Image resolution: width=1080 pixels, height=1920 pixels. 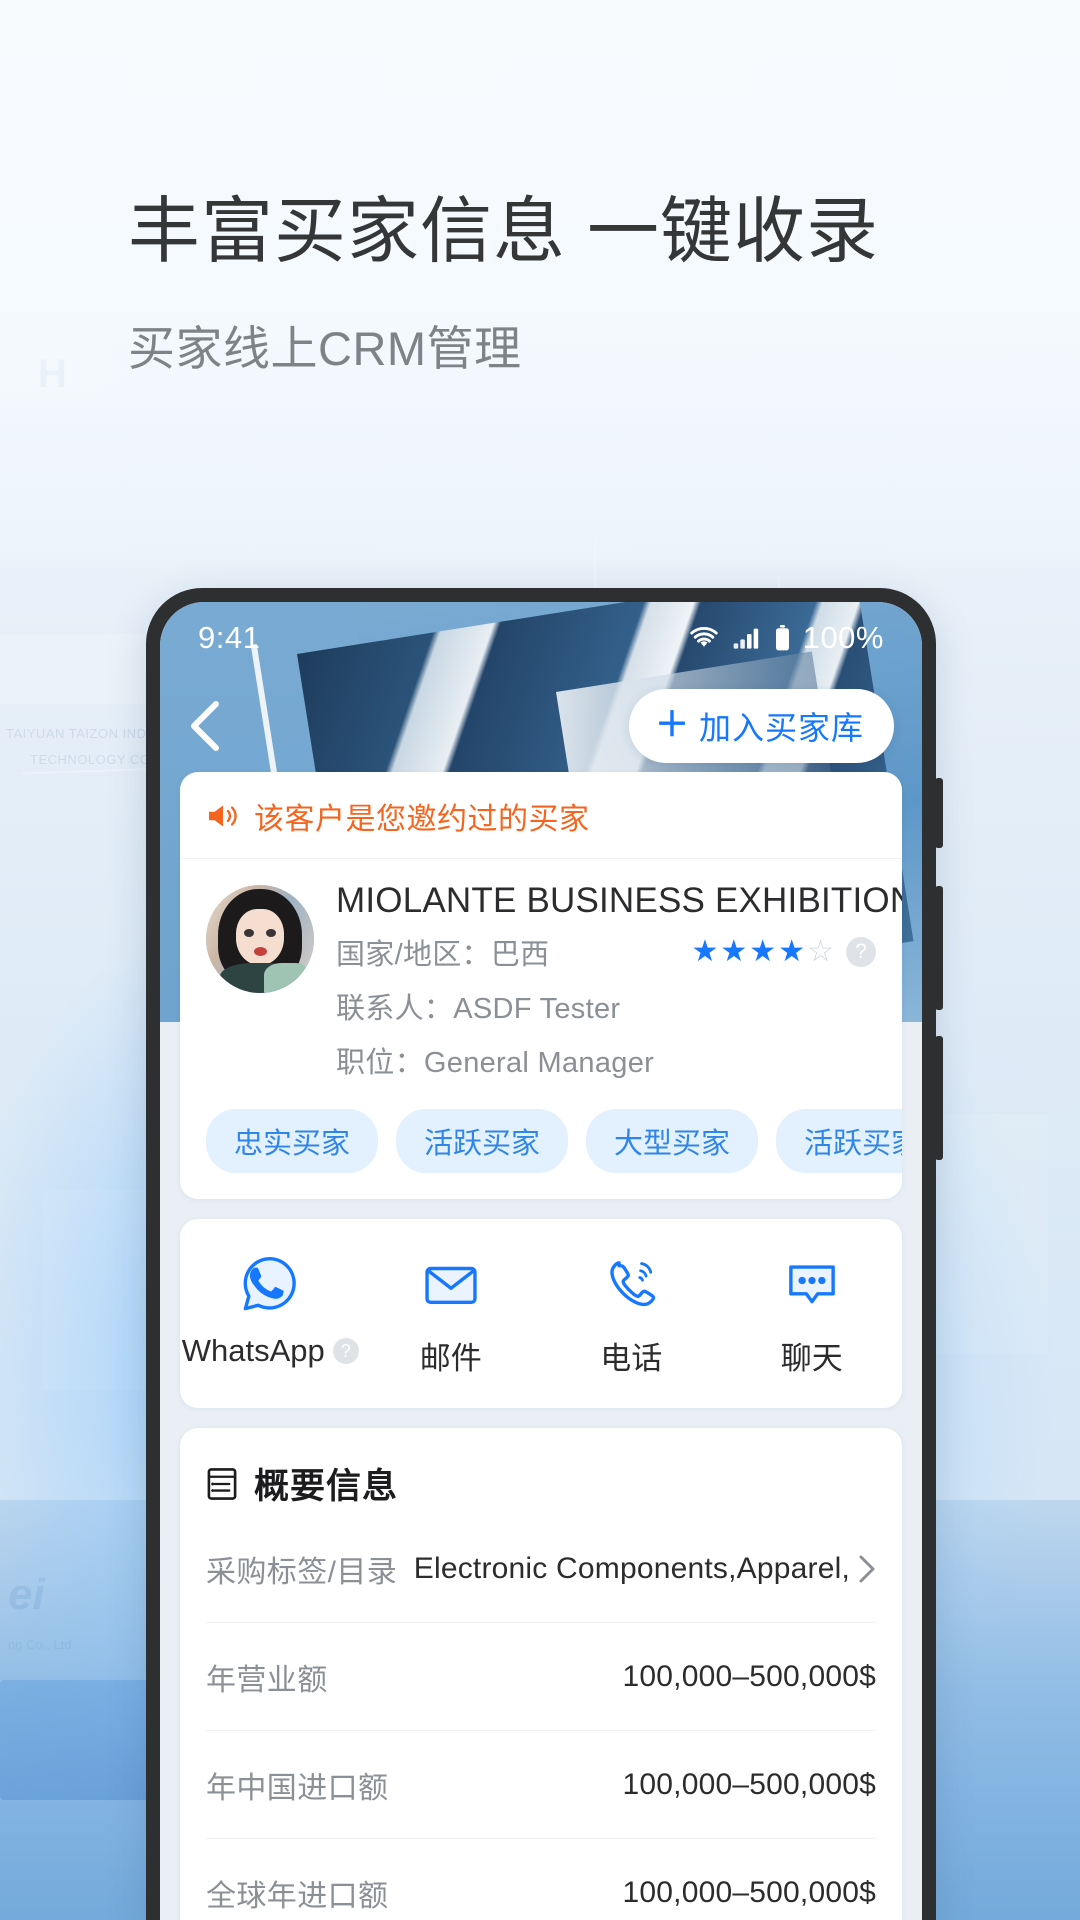 What do you see at coordinates (395, 1009) in the screenshot?
I see `buyer-contact-label: 联系人：` at bounding box center [395, 1009].